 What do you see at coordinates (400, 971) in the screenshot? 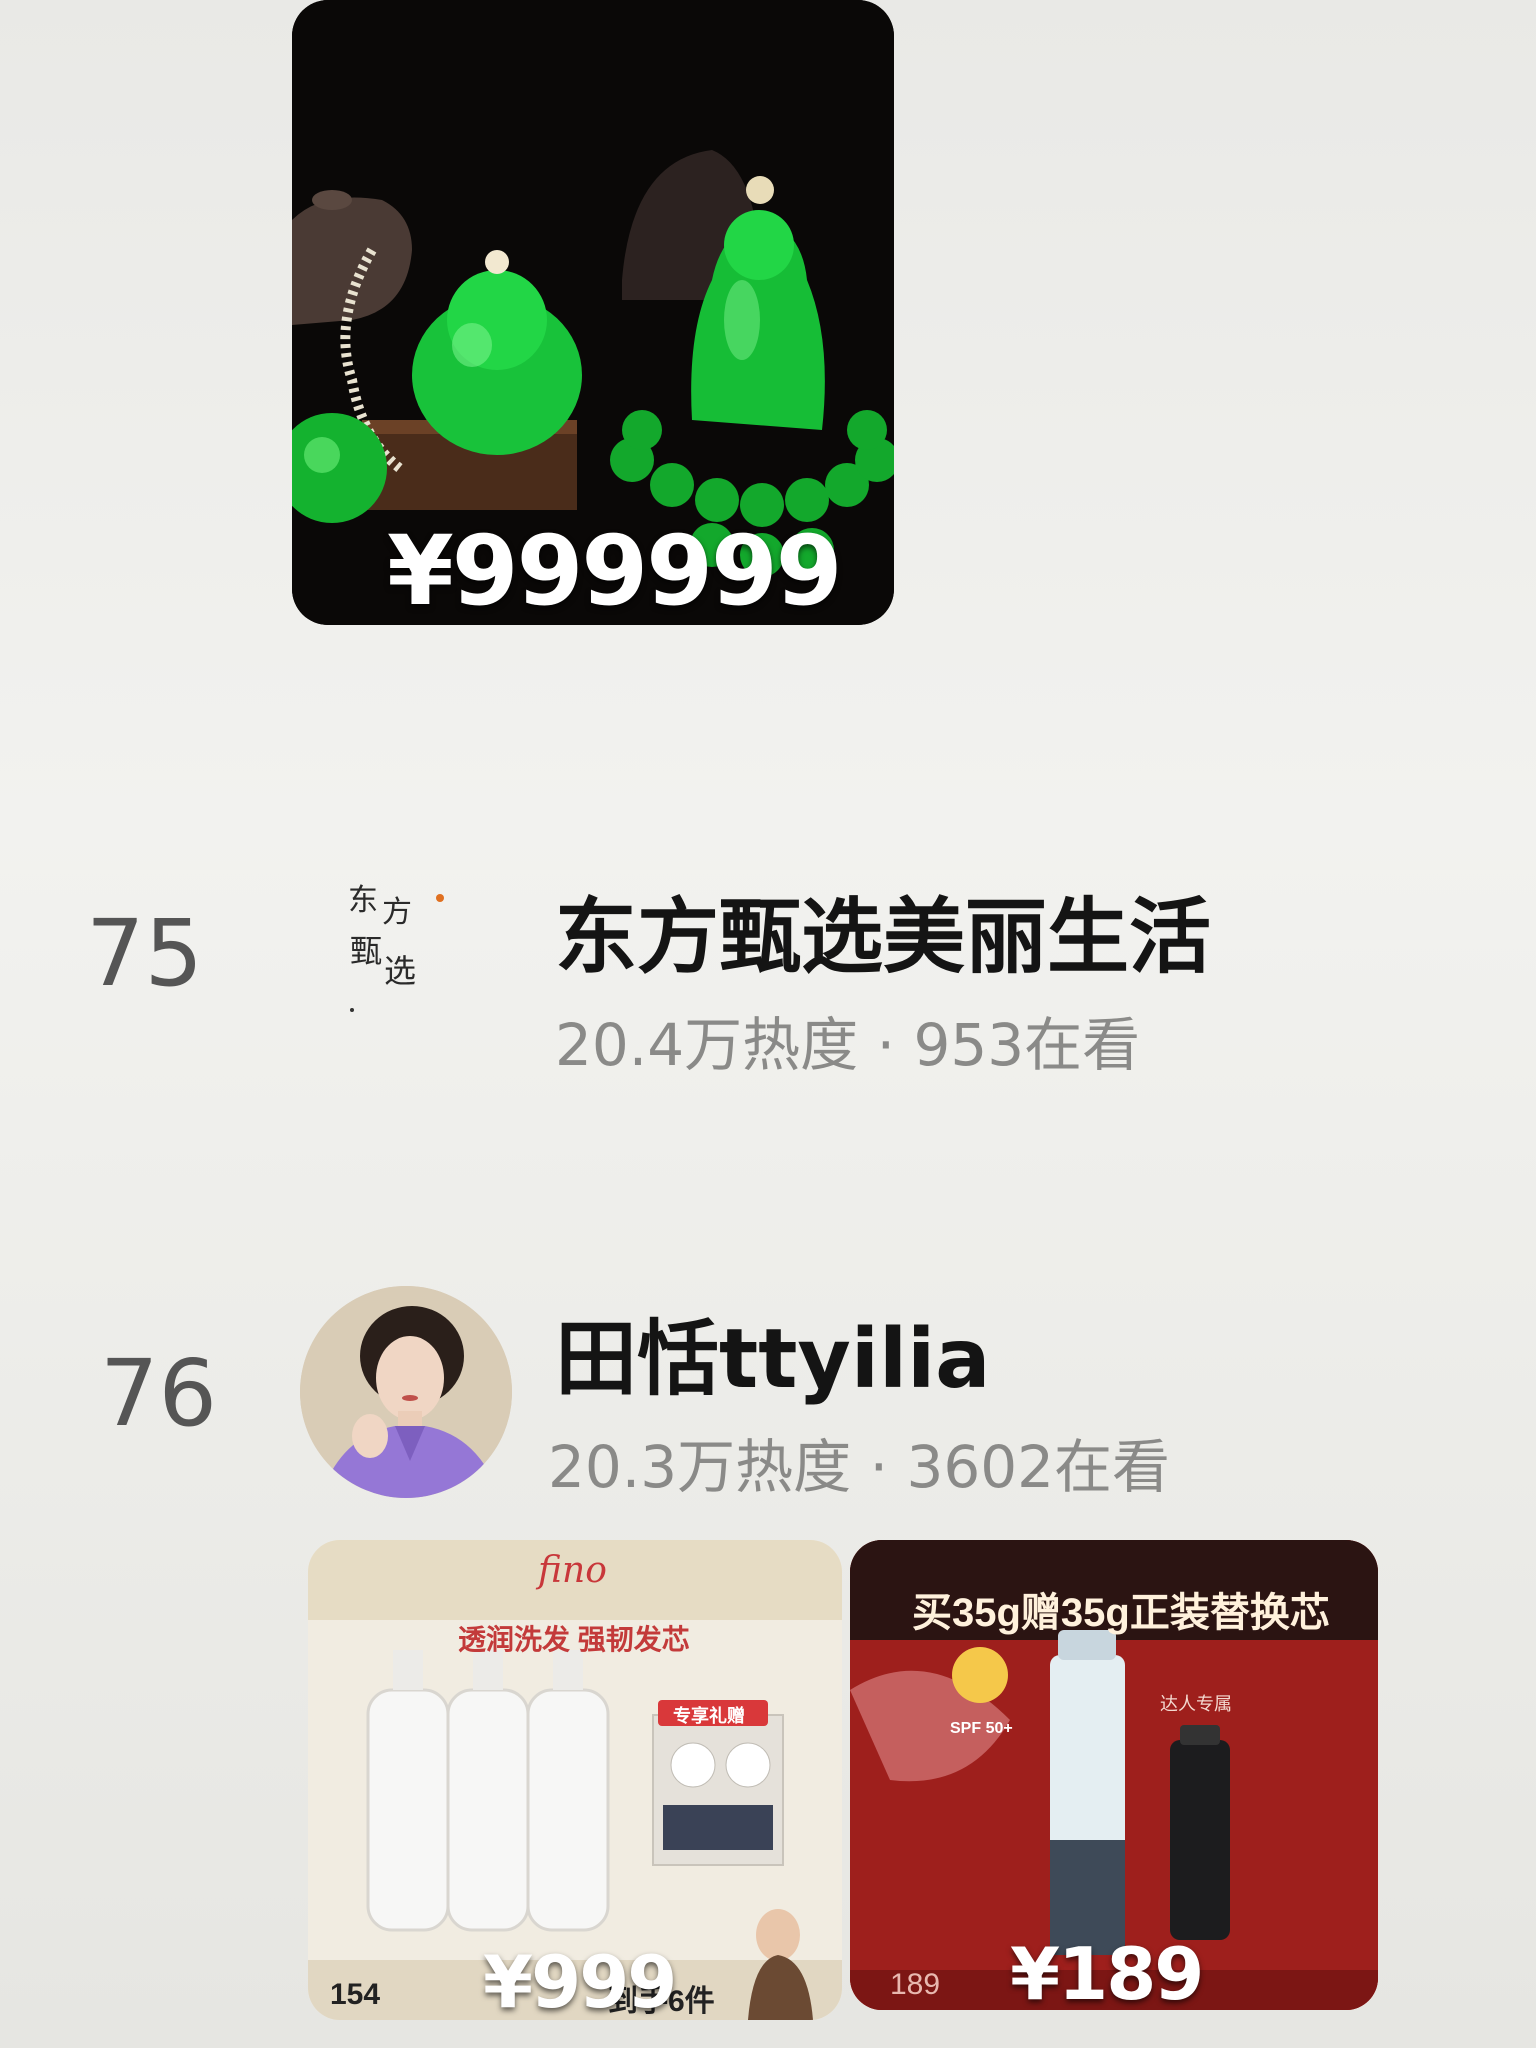
I see `svg-text: 选` at bounding box center [400, 971].